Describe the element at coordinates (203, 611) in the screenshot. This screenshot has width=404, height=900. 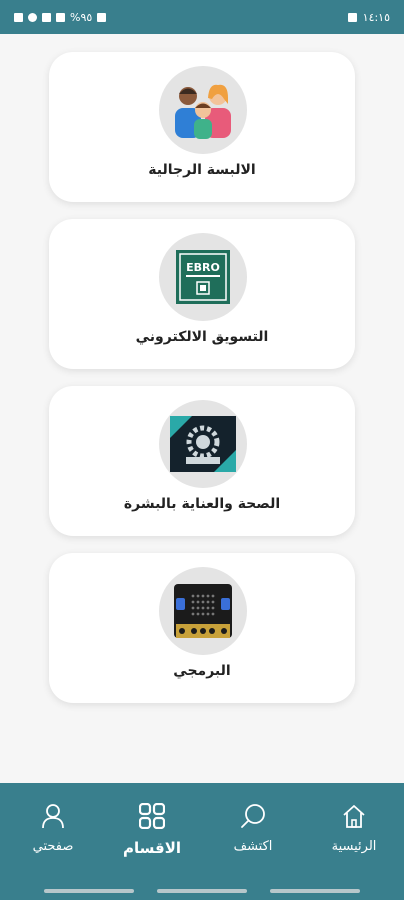
I see `microbit-board-icon` at that location.